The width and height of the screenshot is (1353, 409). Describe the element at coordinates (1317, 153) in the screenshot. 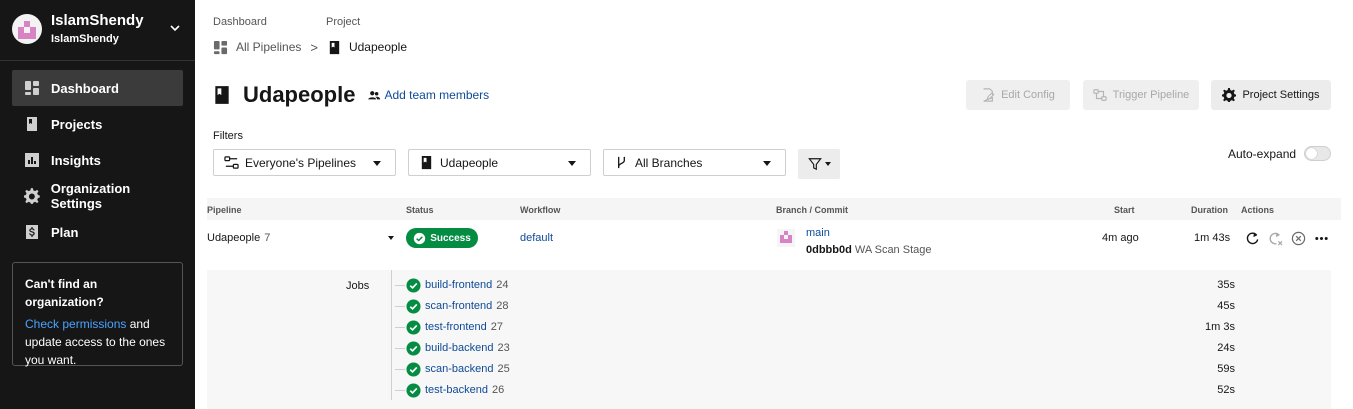

I see `auto-expand-toggle` at that location.